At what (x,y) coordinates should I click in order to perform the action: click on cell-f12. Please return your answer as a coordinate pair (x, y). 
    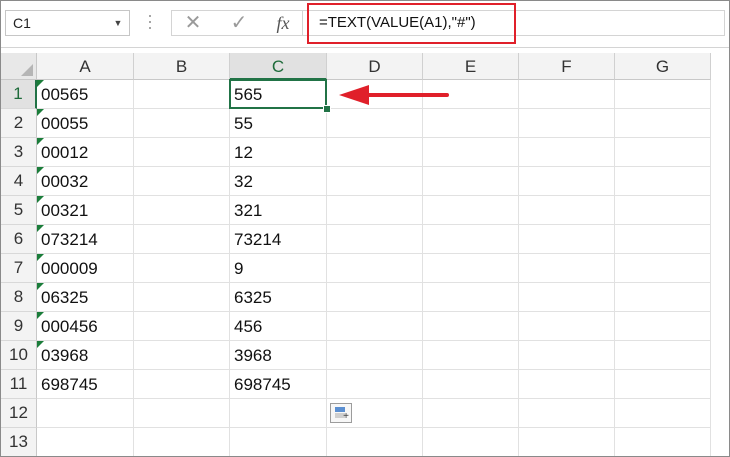
    Looking at the image, I should click on (567, 413).